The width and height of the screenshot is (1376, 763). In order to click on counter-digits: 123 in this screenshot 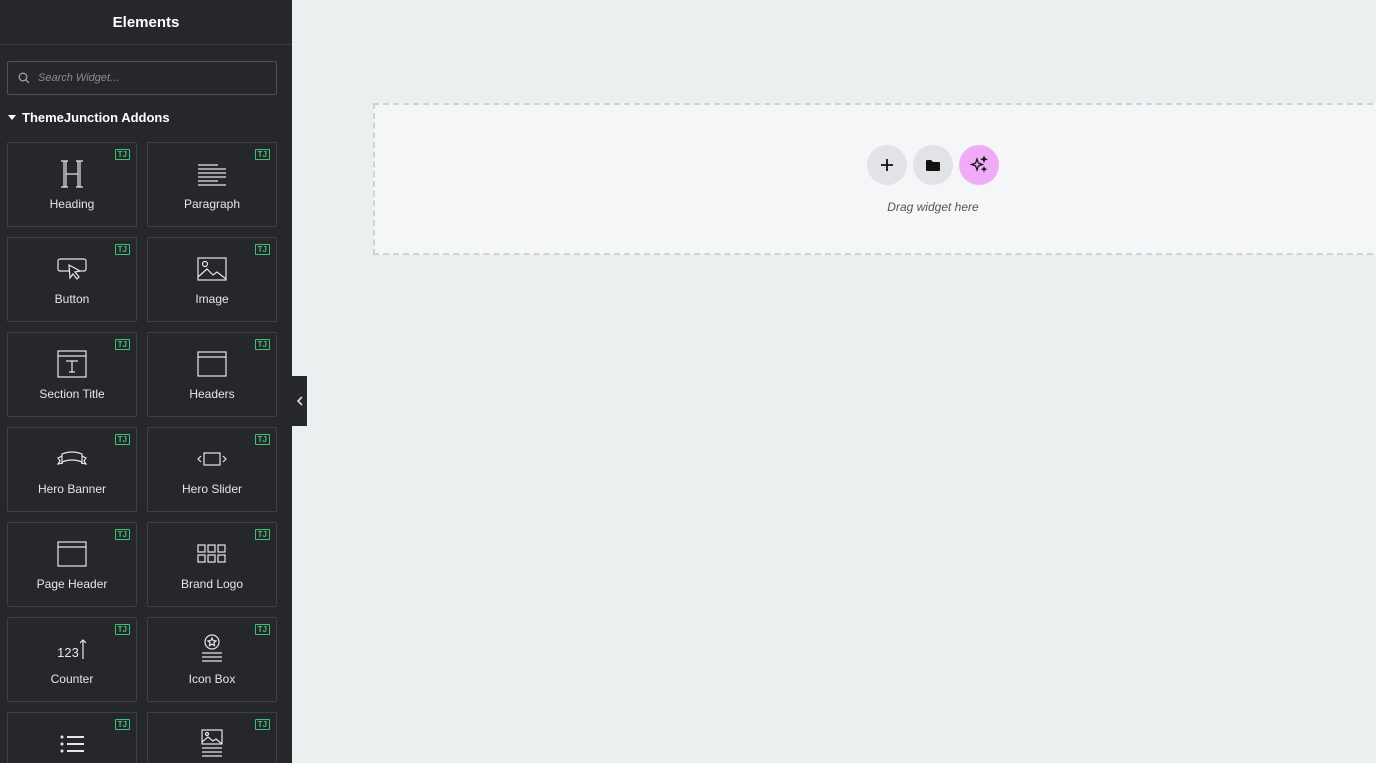, I will do `click(68, 652)`.